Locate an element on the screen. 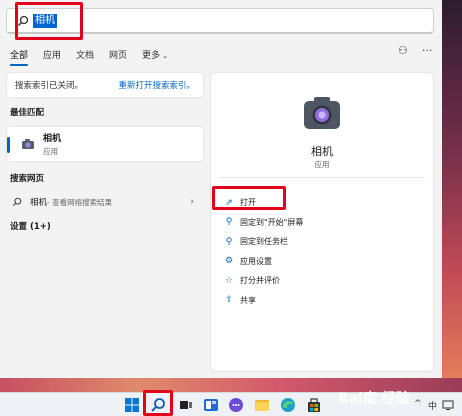 The height and width of the screenshot is (416, 462). index-notice: 搜索索引已关闭。 重新打开搜索索引。 is located at coordinates (105, 85).